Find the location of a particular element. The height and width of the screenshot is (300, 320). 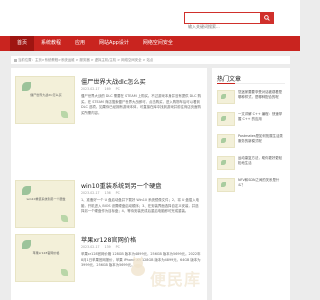

search-button is located at coordinates (267, 18).